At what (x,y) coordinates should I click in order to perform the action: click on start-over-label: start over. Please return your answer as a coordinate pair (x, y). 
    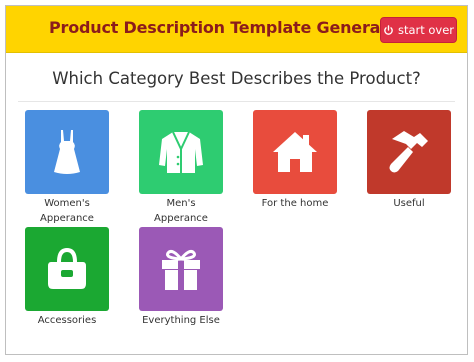
    Looking at the image, I should click on (426, 30).